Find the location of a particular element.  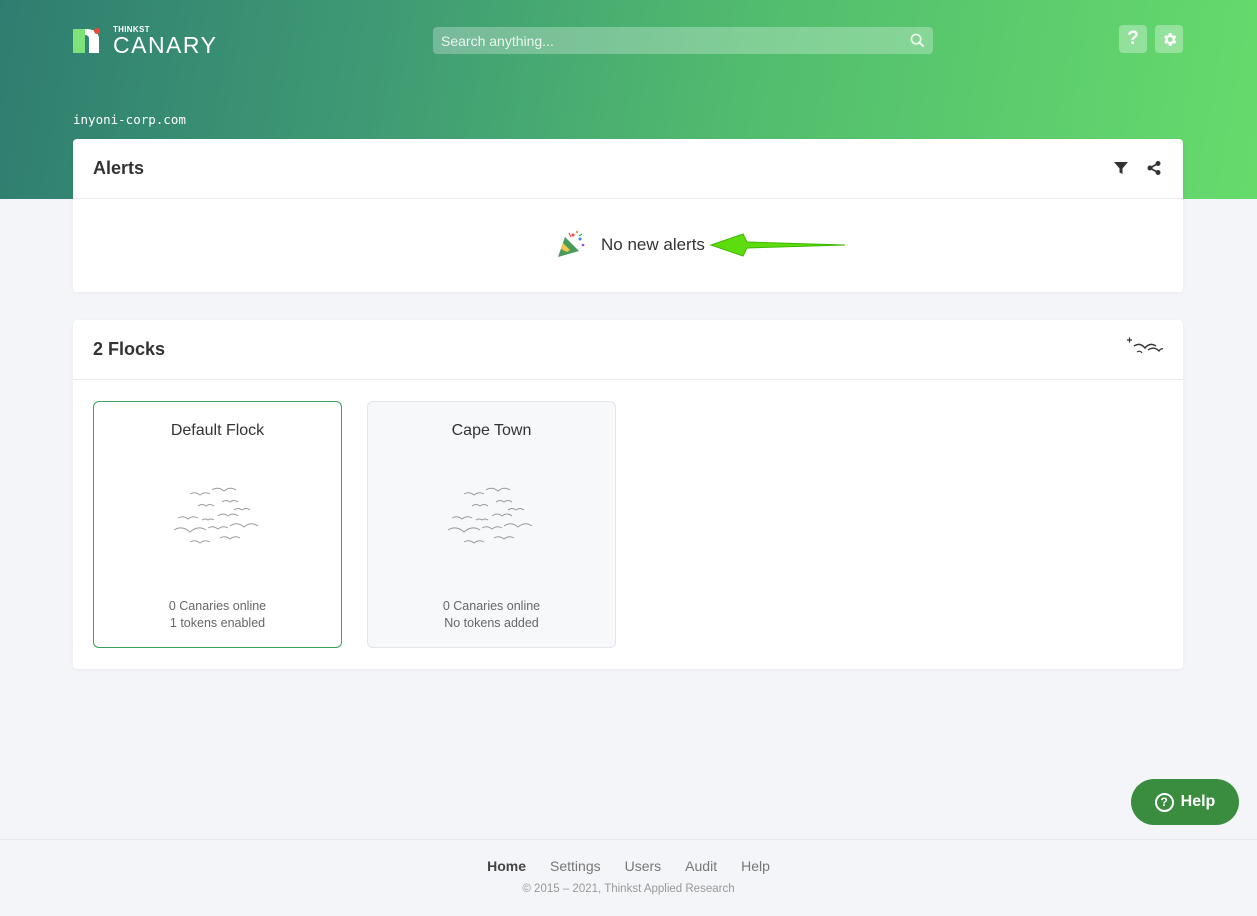

footer-nav: Home Settings Users Audit Help is located at coordinates (628, 866).